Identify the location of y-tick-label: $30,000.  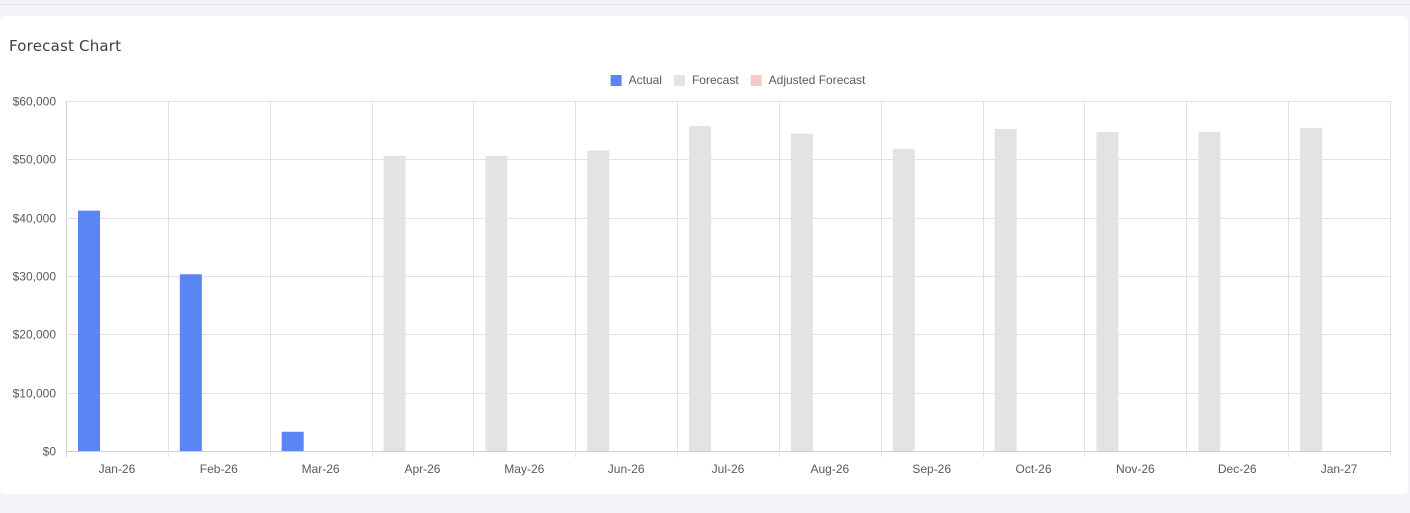
(35, 277).